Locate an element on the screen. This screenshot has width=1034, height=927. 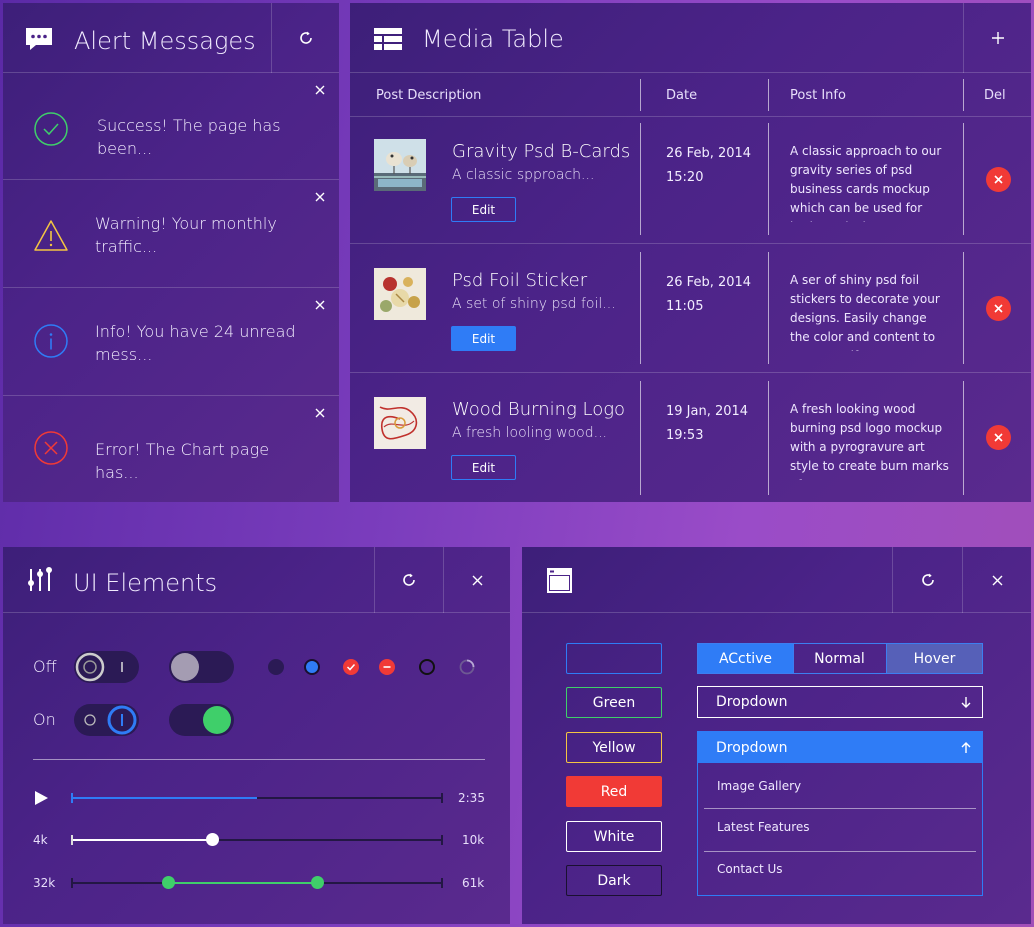
media-header: Media Table is located at coordinates (690, 38).